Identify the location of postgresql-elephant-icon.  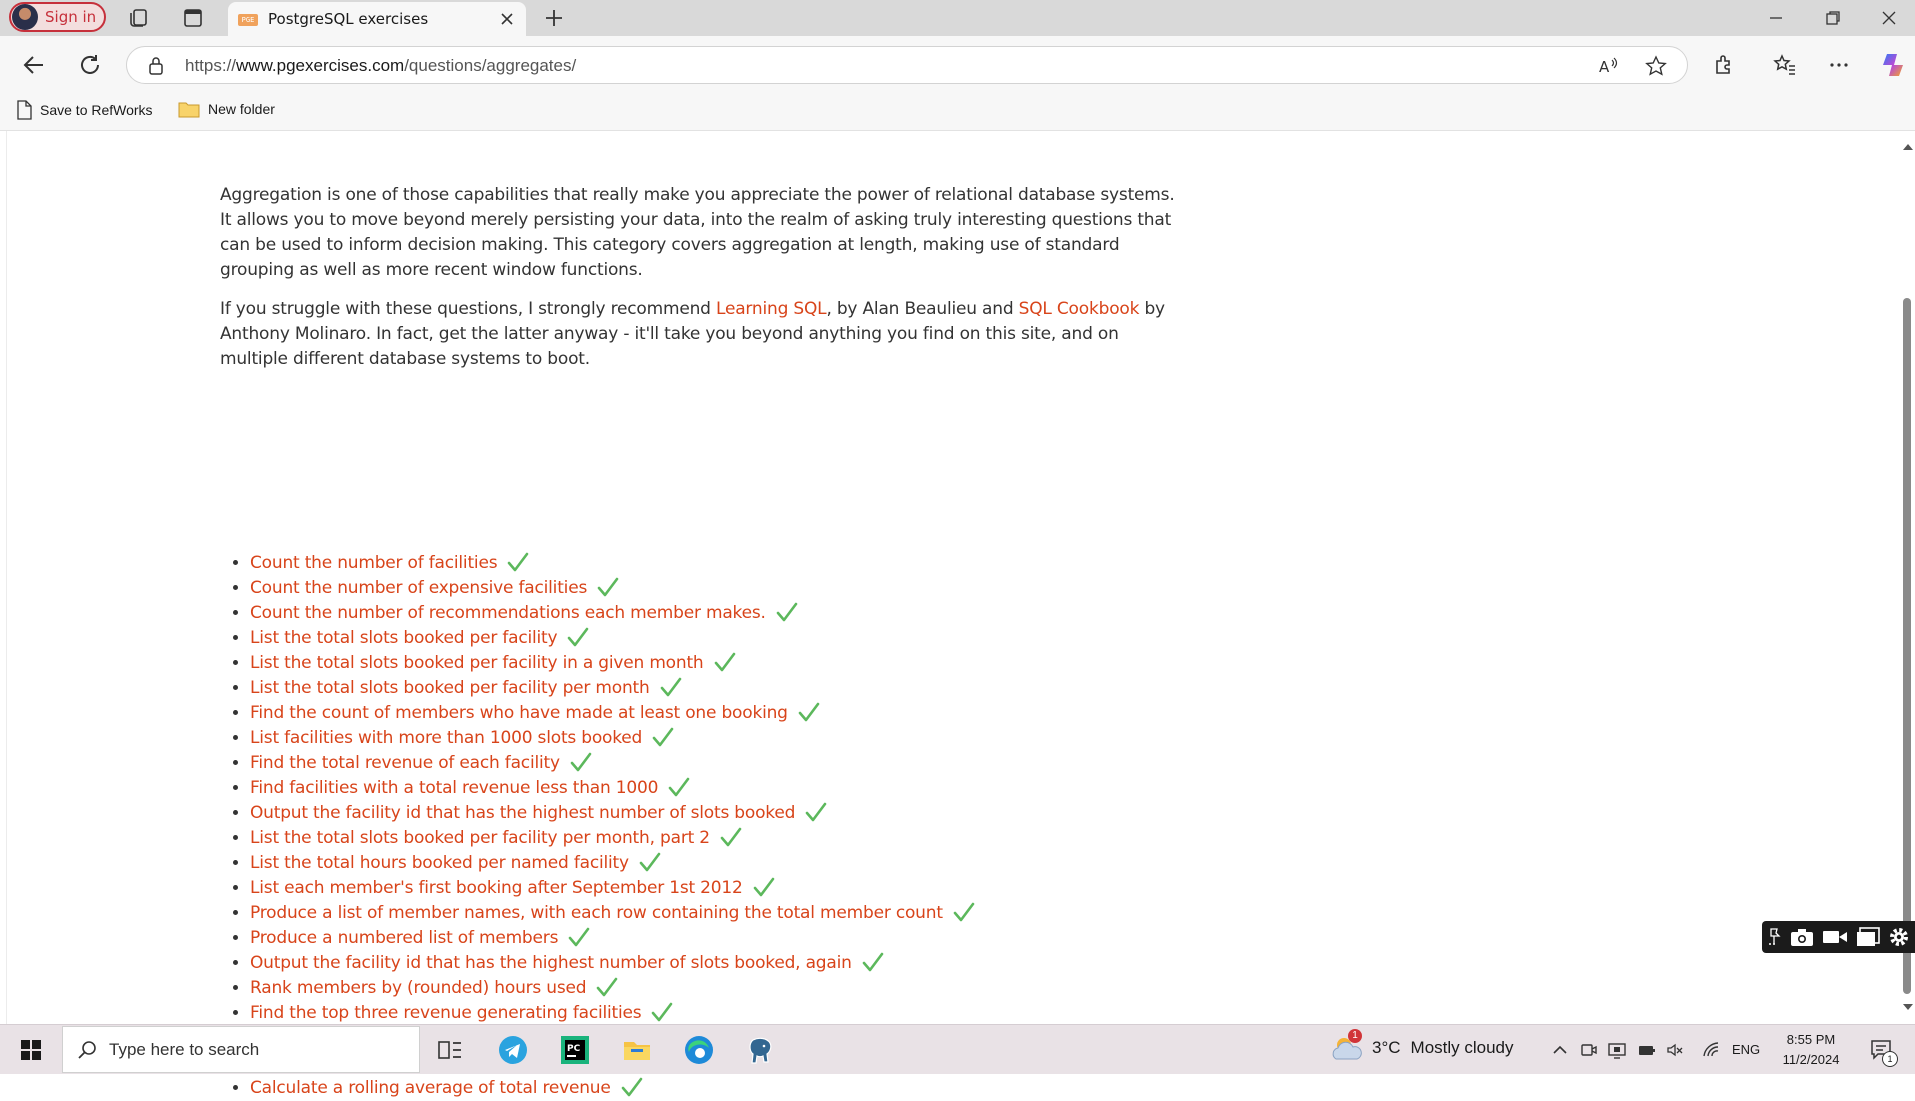
(761, 1050).